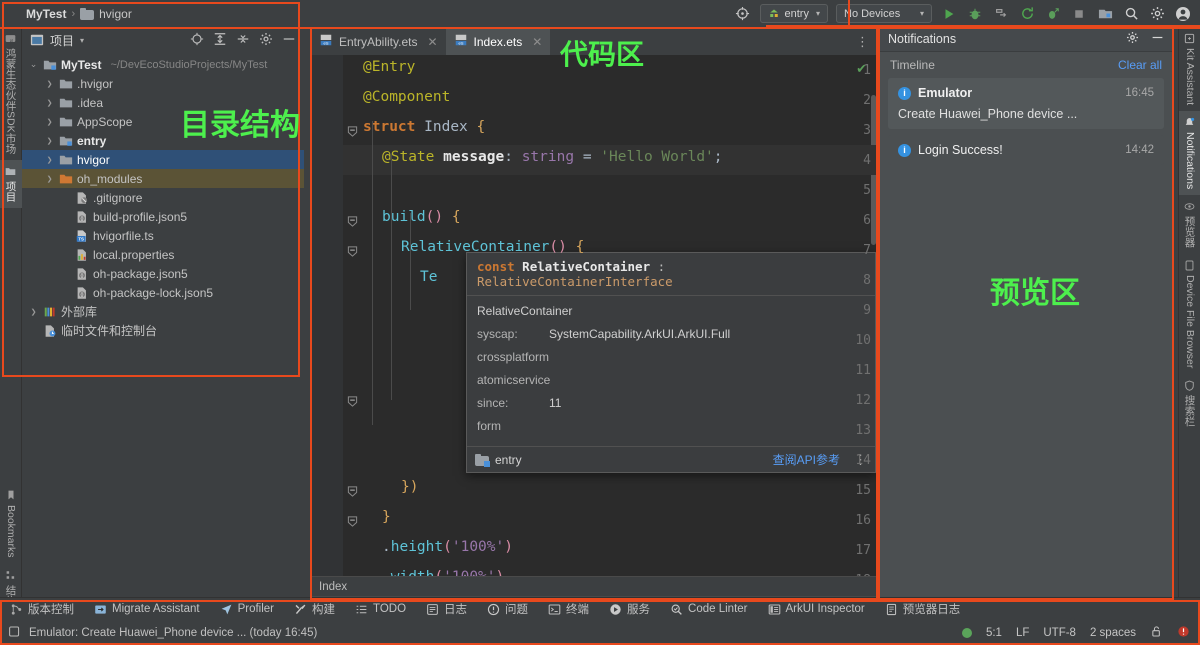 The height and width of the screenshot is (645, 1200). I want to click on project-name: MyTest, so click(46, 14).